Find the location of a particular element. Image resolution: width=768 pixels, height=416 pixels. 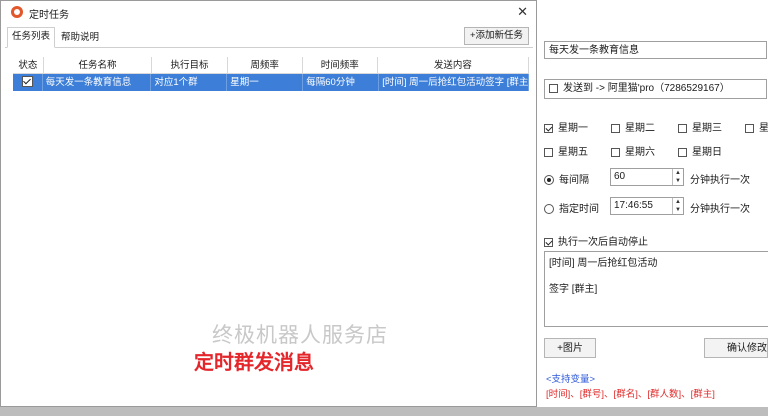

weekday-tuesday: 星期二 is located at coordinates (633, 126).